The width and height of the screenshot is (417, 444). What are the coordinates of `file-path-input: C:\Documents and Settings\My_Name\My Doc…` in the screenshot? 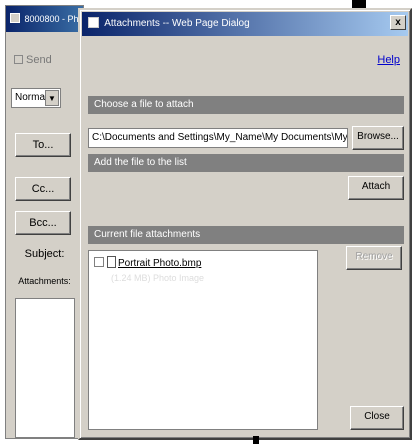 It's located at (218, 138).